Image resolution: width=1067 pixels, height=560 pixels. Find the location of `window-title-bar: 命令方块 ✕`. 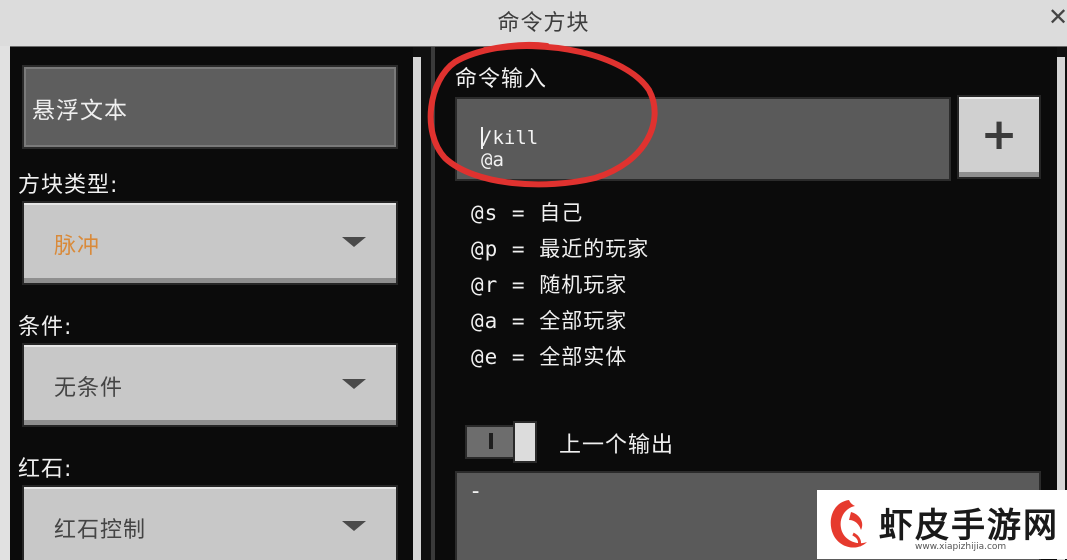

window-title-bar: 命令方块 ✕ is located at coordinates (533, 23).